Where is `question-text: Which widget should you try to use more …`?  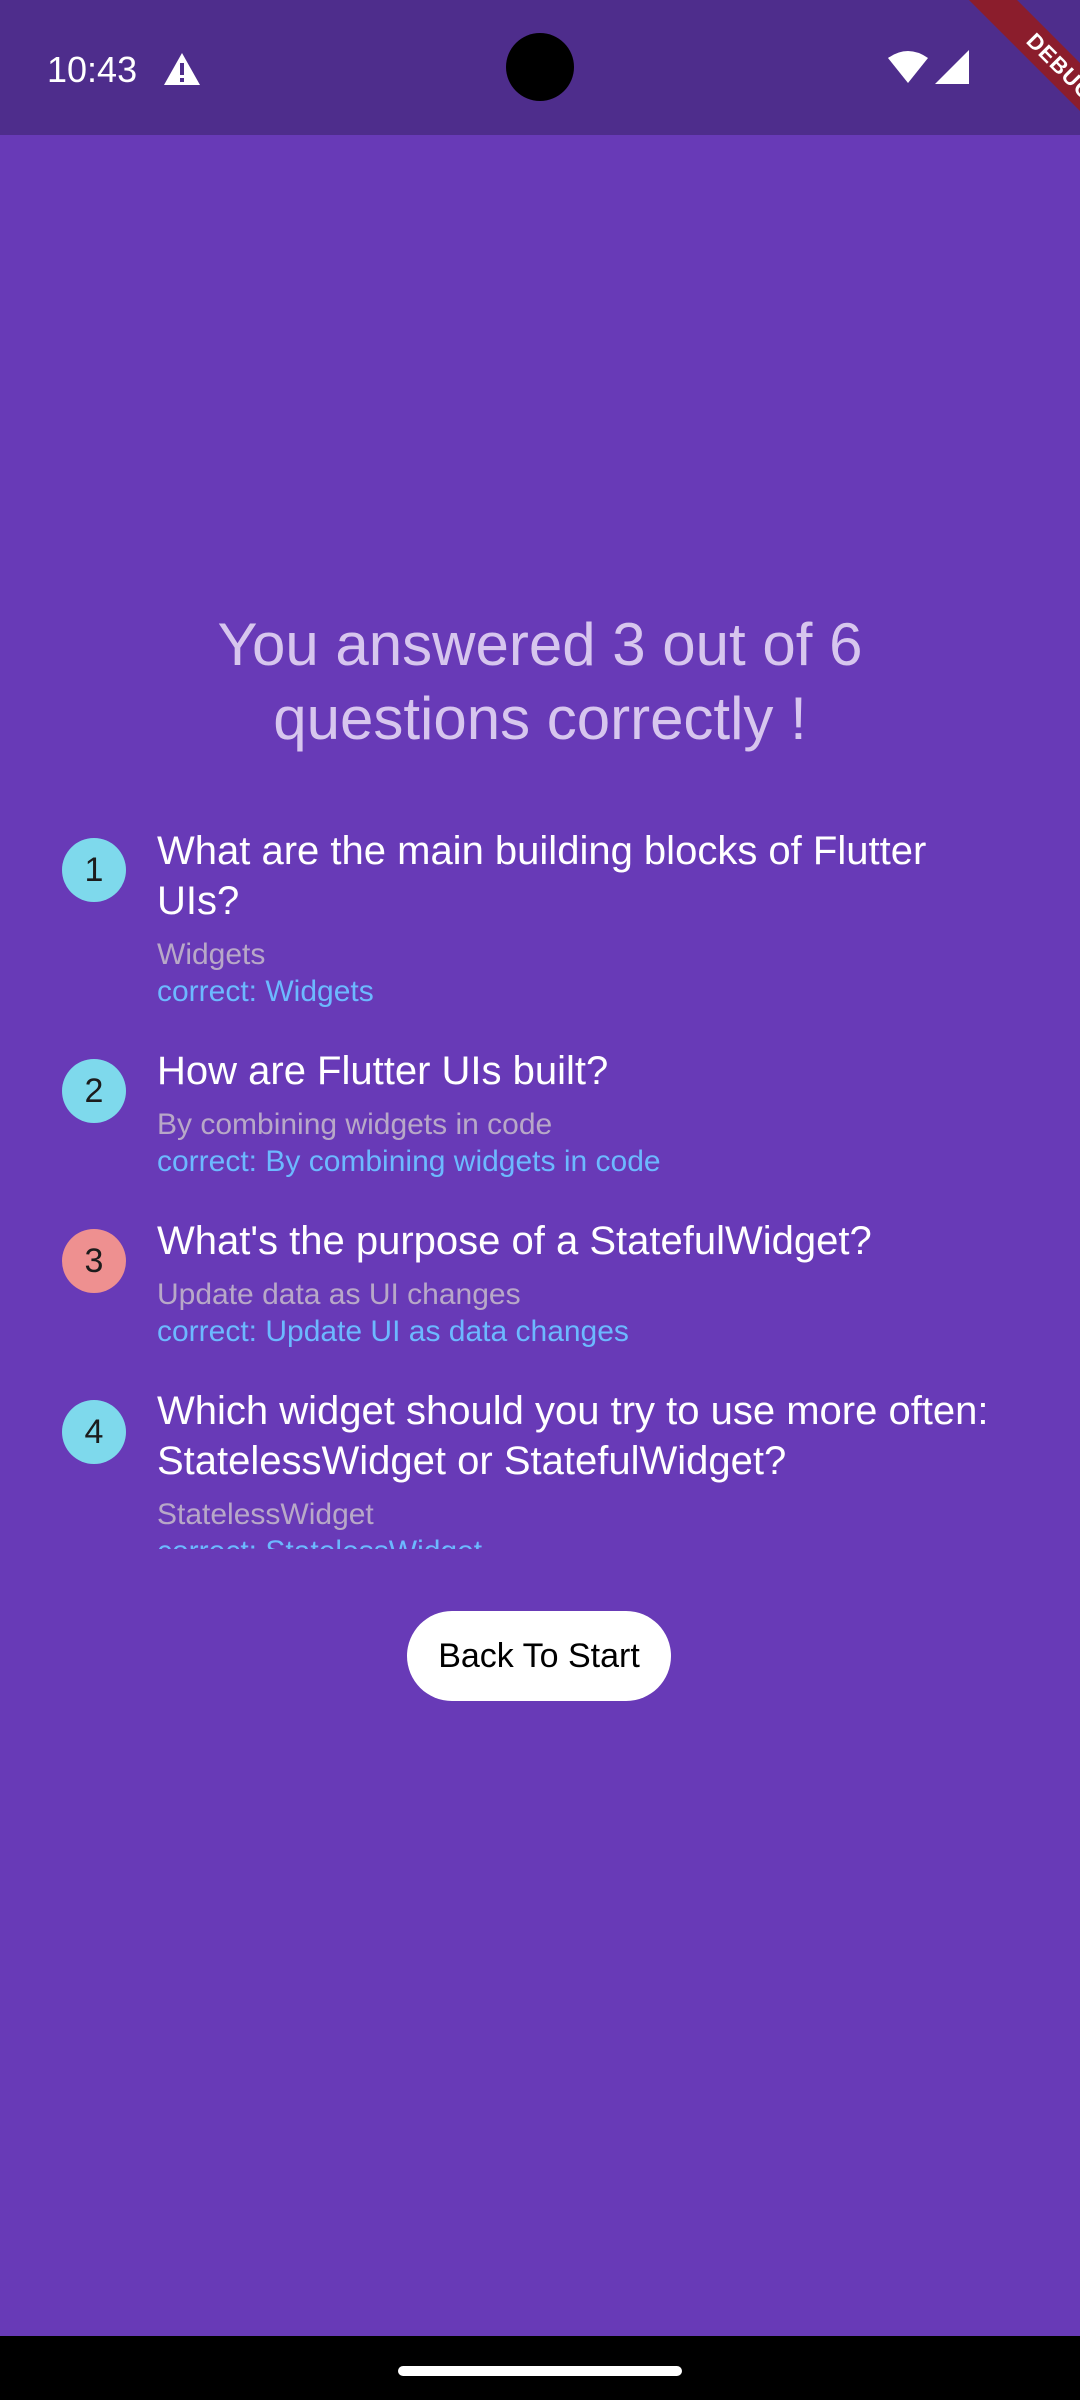 question-text: Which widget should you try to use more … is located at coordinates (573, 1436).